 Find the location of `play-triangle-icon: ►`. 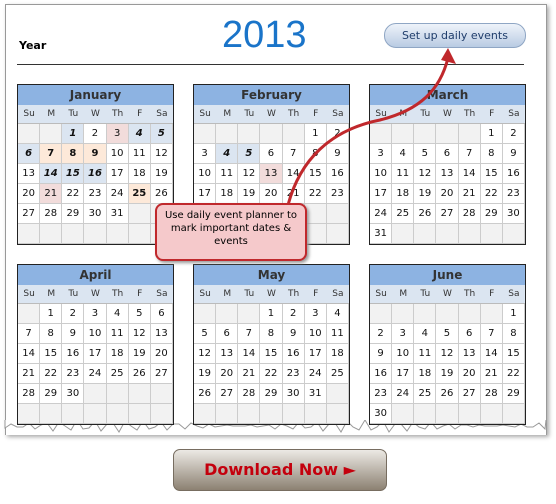

play-triangle-icon: ► is located at coordinates (349, 469).